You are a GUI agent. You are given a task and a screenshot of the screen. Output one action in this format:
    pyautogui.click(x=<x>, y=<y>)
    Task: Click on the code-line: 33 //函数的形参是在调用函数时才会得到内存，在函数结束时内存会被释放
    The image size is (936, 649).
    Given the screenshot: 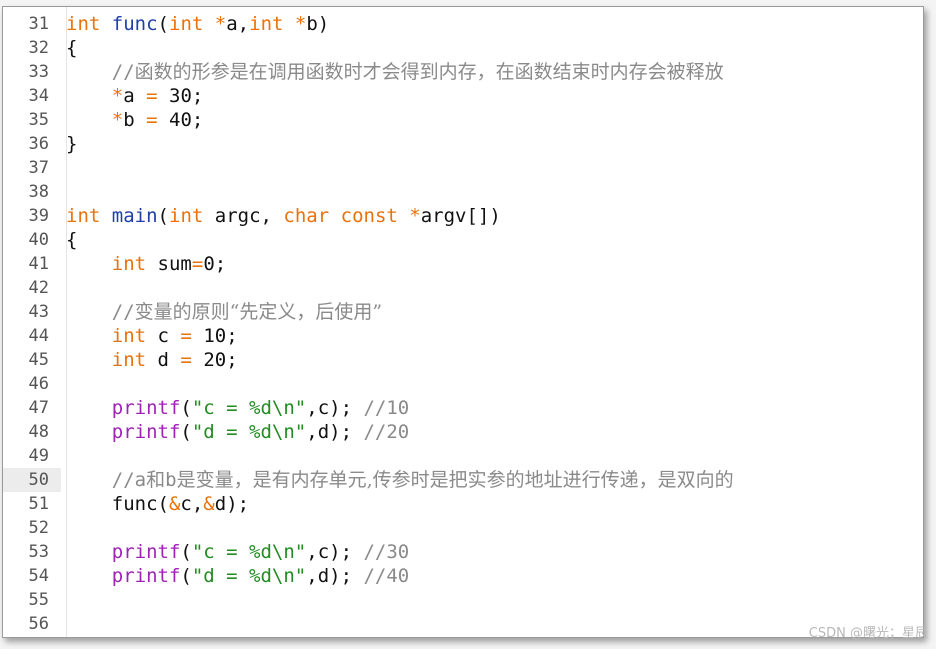 What is the action you would take?
    pyautogui.click(x=463, y=72)
    